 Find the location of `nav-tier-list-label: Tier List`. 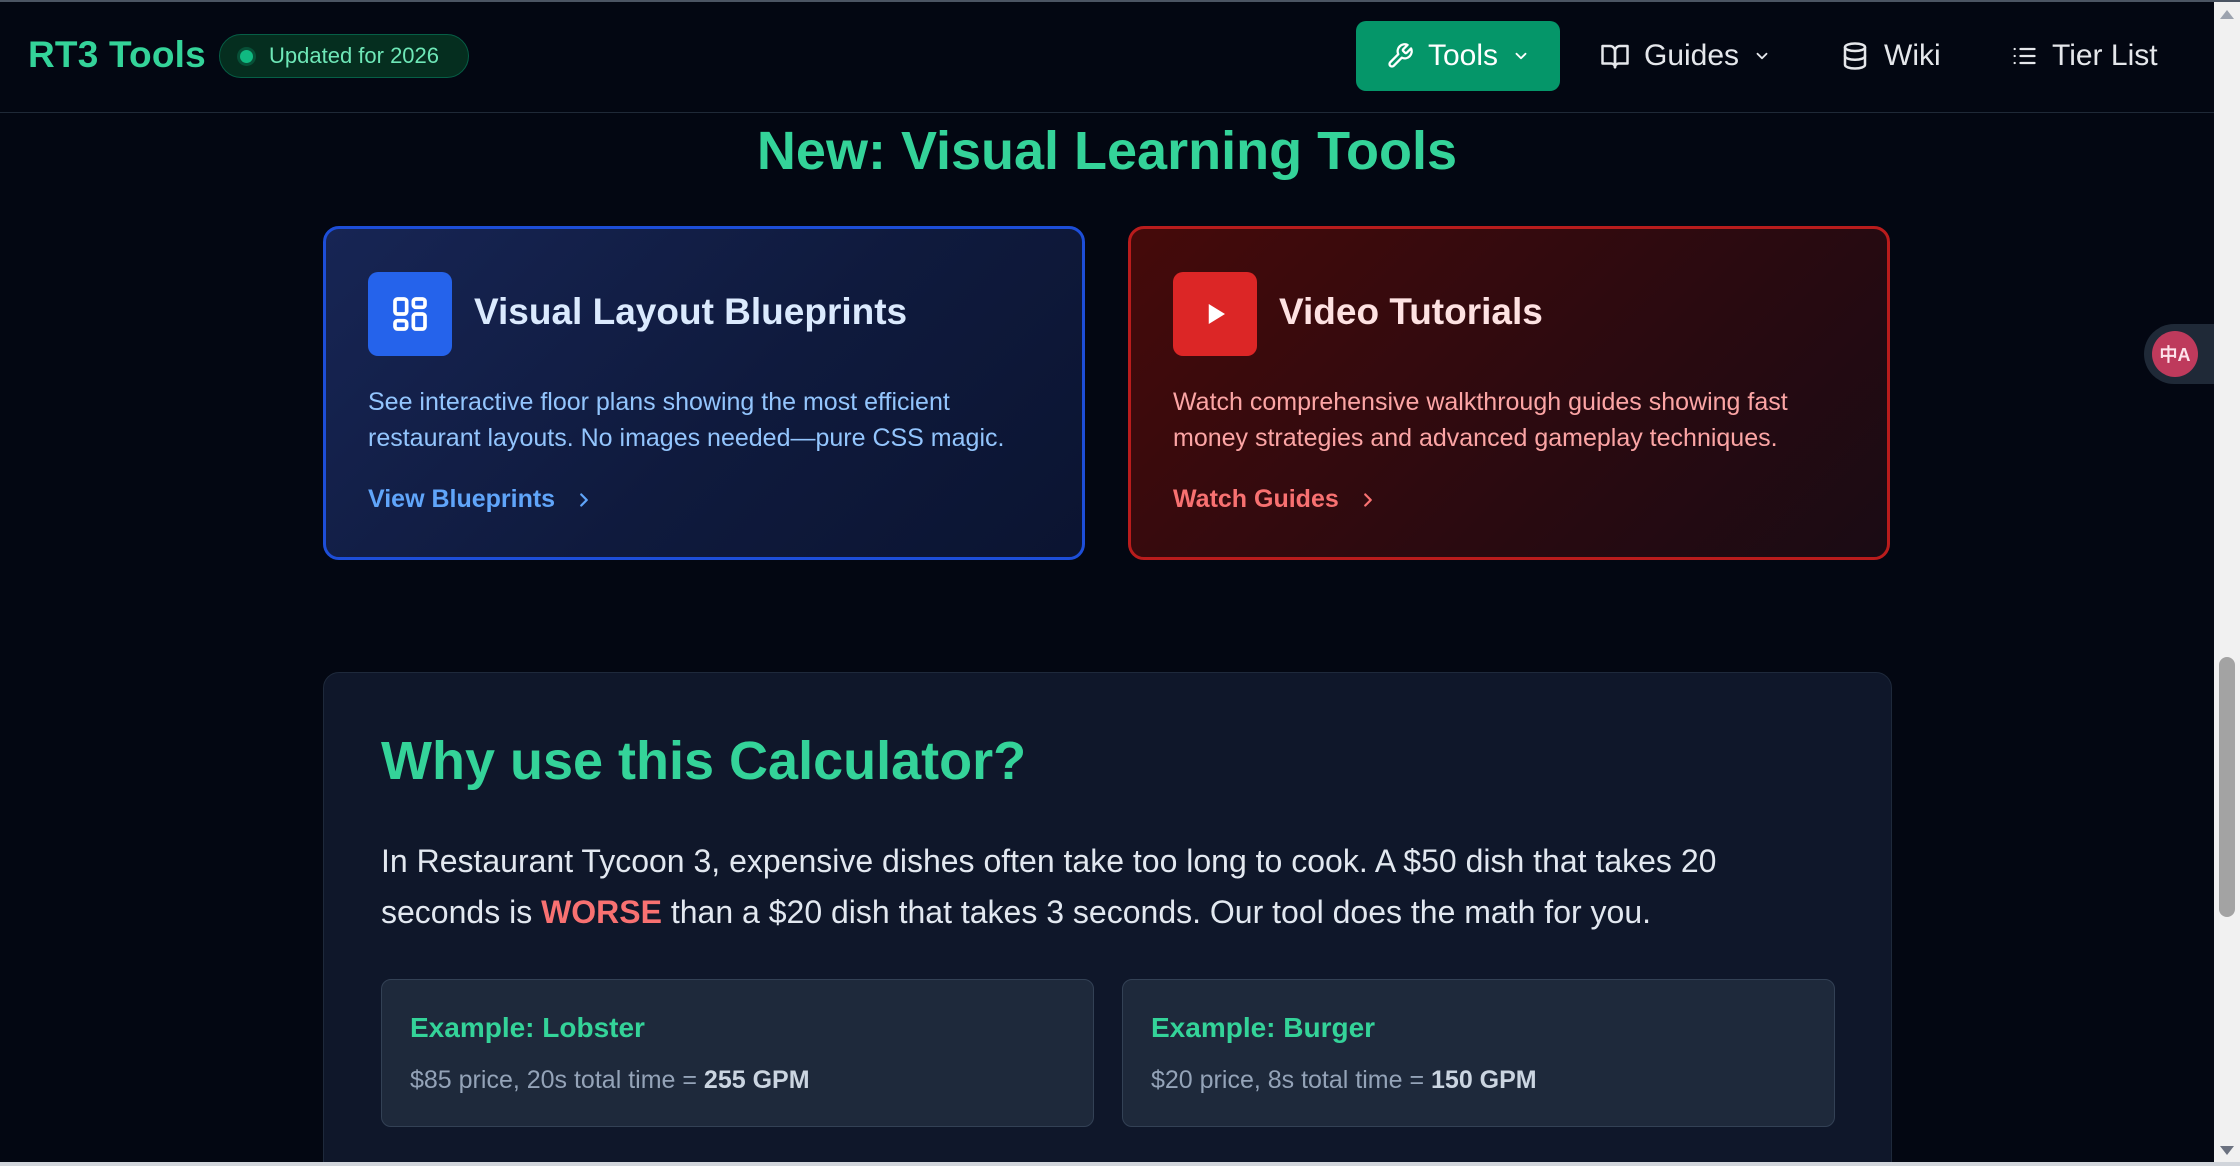

nav-tier-list-label: Tier List is located at coordinates (2105, 55).